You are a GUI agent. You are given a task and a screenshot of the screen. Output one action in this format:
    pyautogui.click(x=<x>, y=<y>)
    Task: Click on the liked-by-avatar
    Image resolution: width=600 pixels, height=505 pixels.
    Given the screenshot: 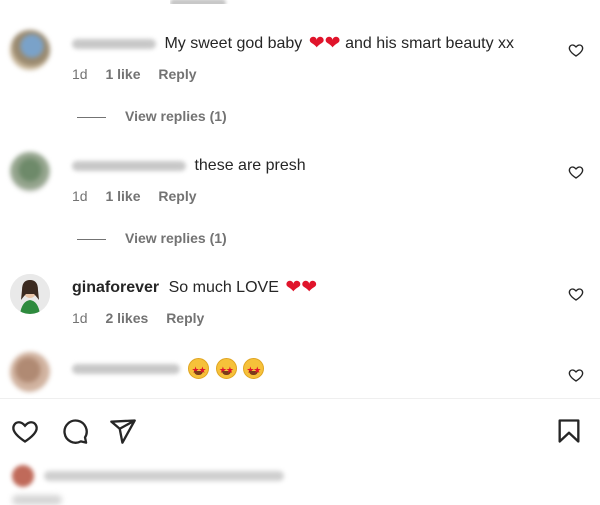 What is the action you would take?
    pyautogui.click(x=23, y=476)
    